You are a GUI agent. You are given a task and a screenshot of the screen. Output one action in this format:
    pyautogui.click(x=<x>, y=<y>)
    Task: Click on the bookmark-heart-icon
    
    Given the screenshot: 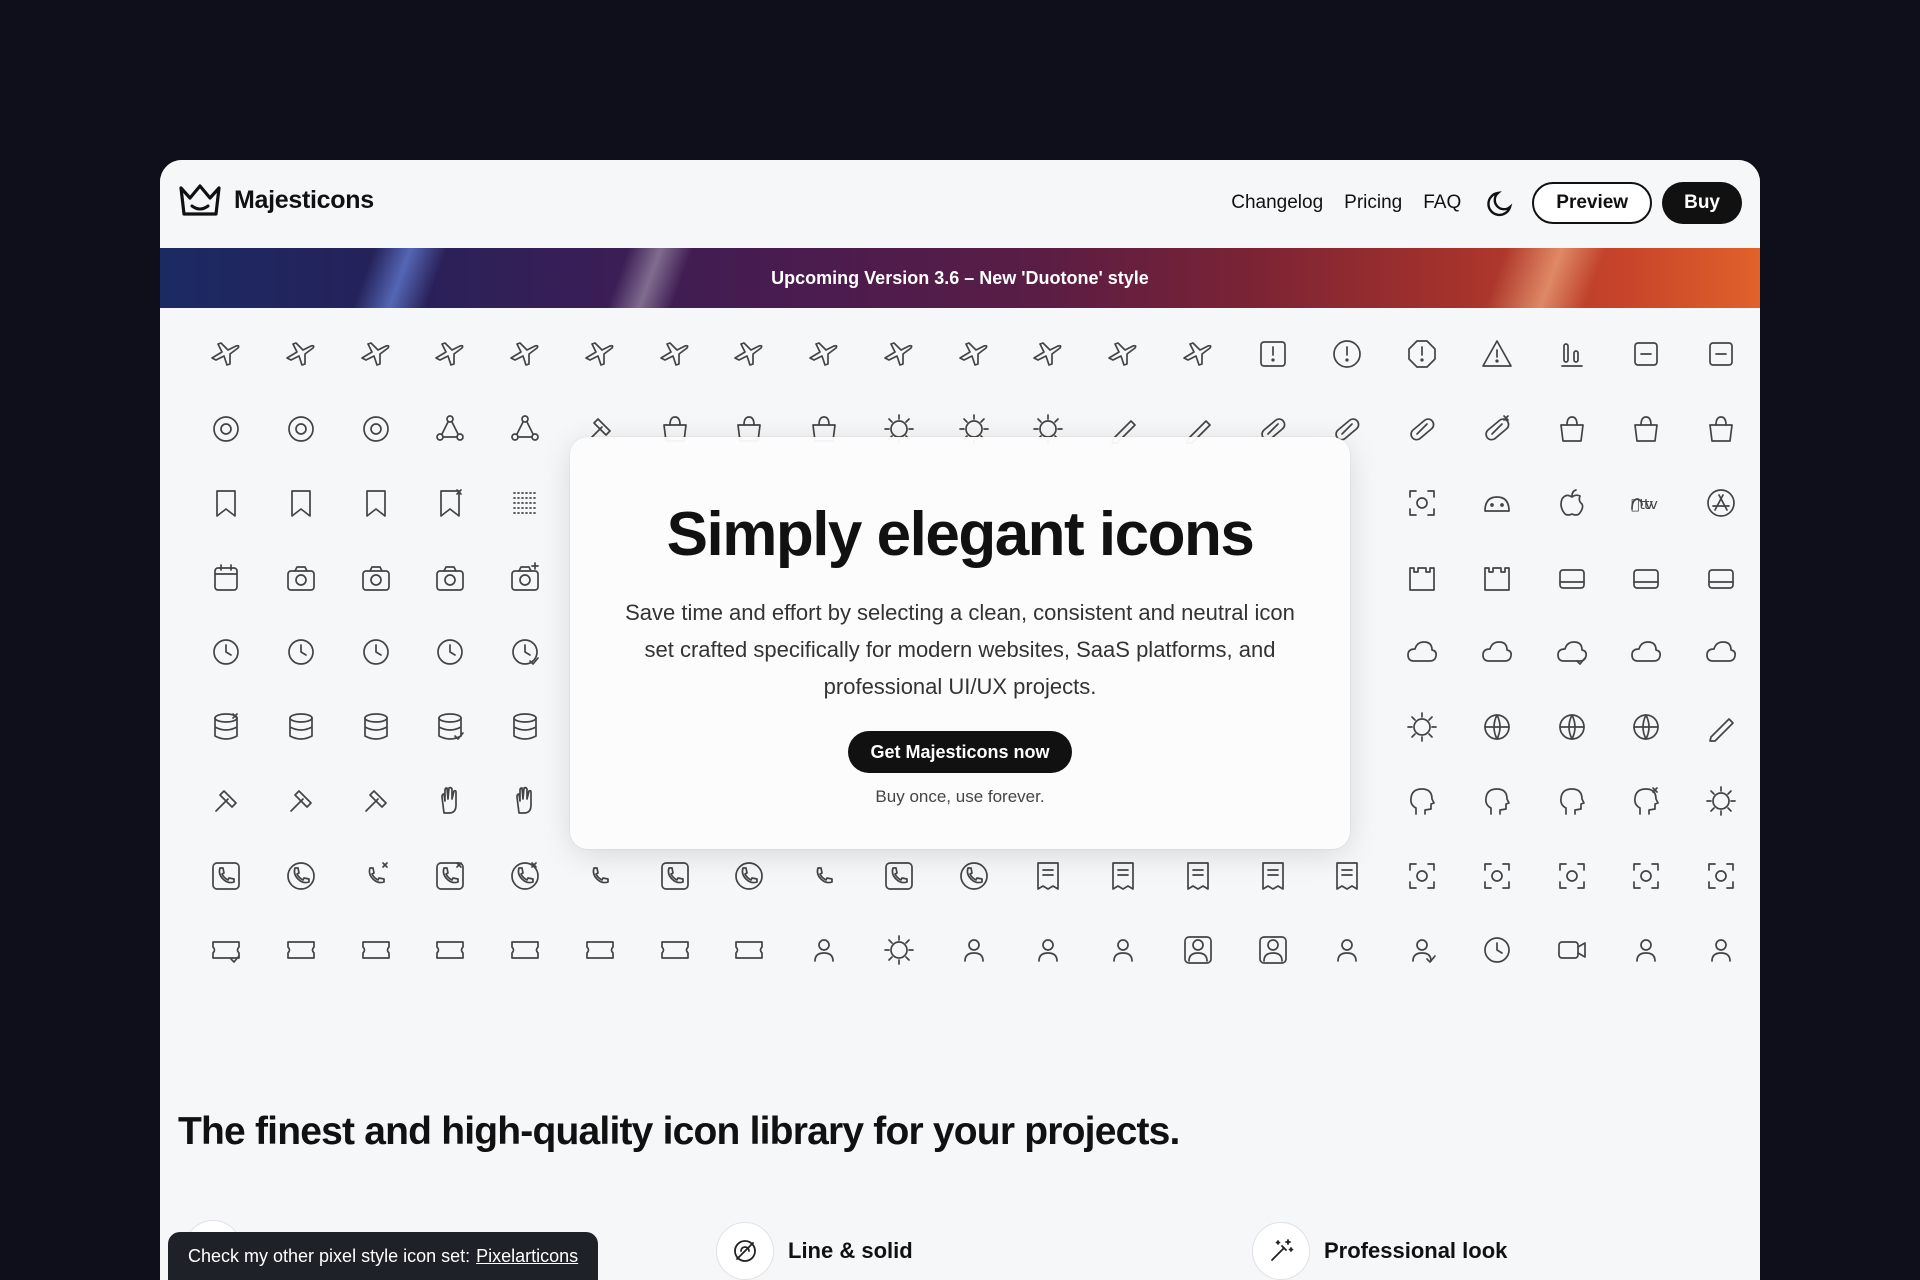 What is the action you would take?
    pyautogui.click(x=395, y=522)
    